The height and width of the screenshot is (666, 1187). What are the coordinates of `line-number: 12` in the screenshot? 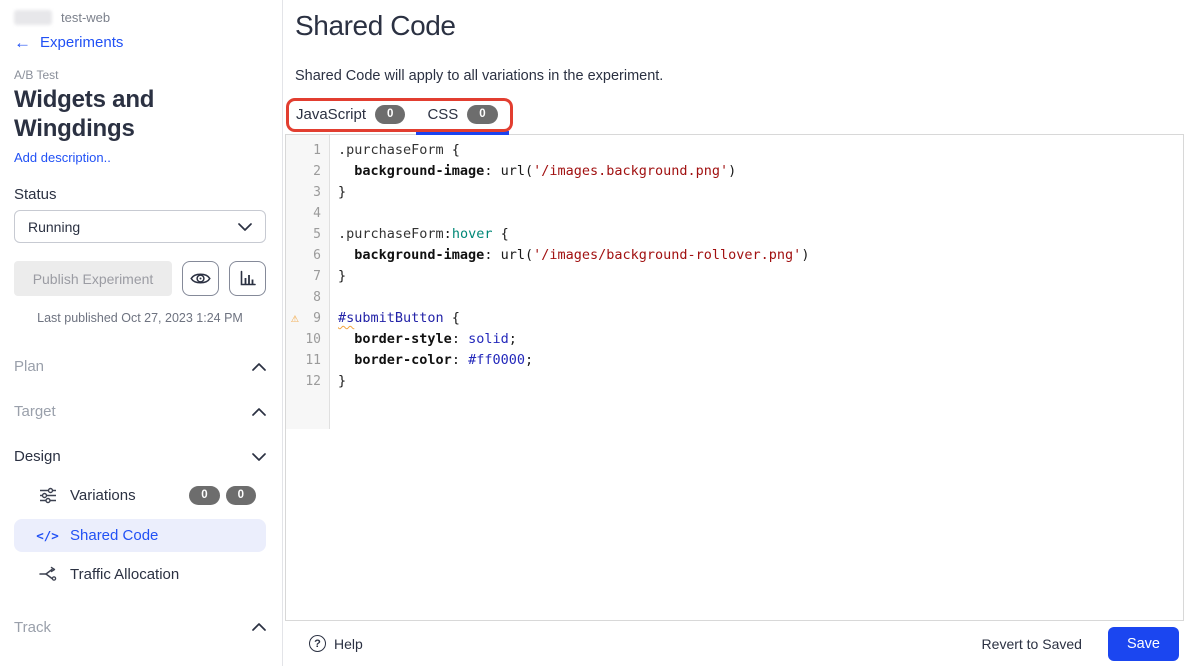 It's located at (313, 381).